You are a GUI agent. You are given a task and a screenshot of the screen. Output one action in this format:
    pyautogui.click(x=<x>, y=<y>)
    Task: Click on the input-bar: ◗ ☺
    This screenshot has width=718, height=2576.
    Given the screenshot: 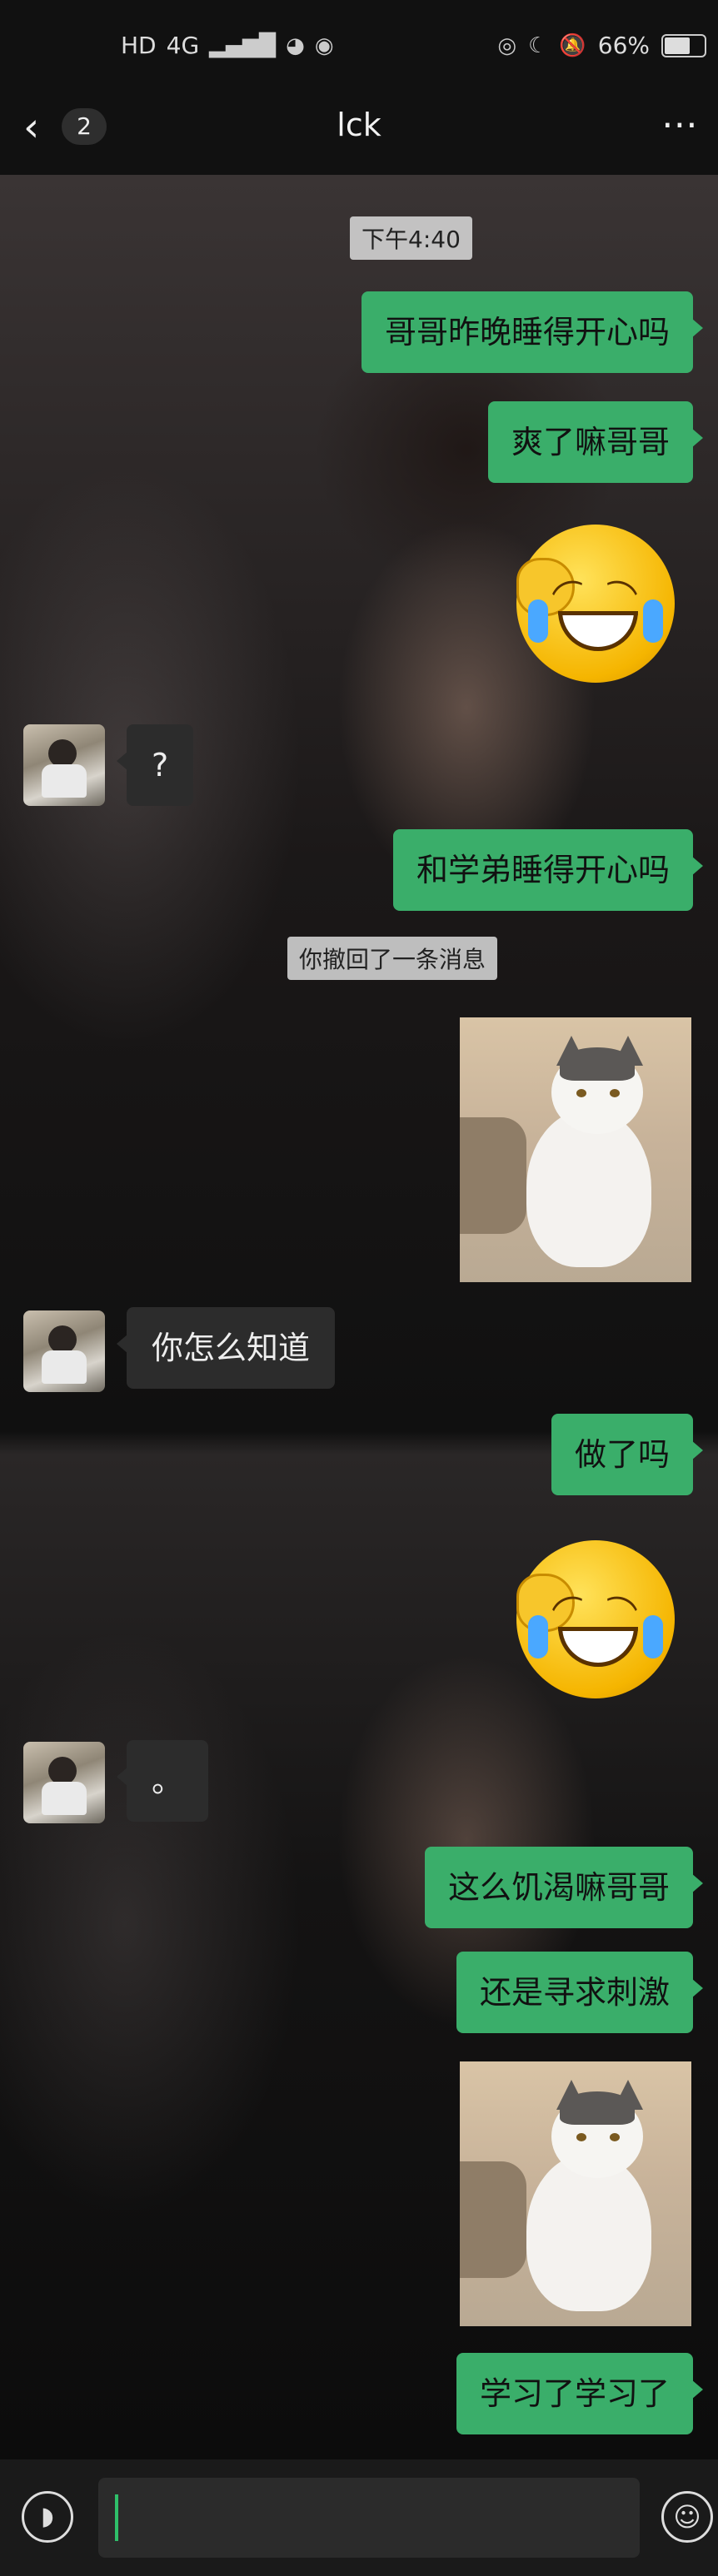 What is the action you would take?
    pyautogui.click(x=359, y=2517)
    